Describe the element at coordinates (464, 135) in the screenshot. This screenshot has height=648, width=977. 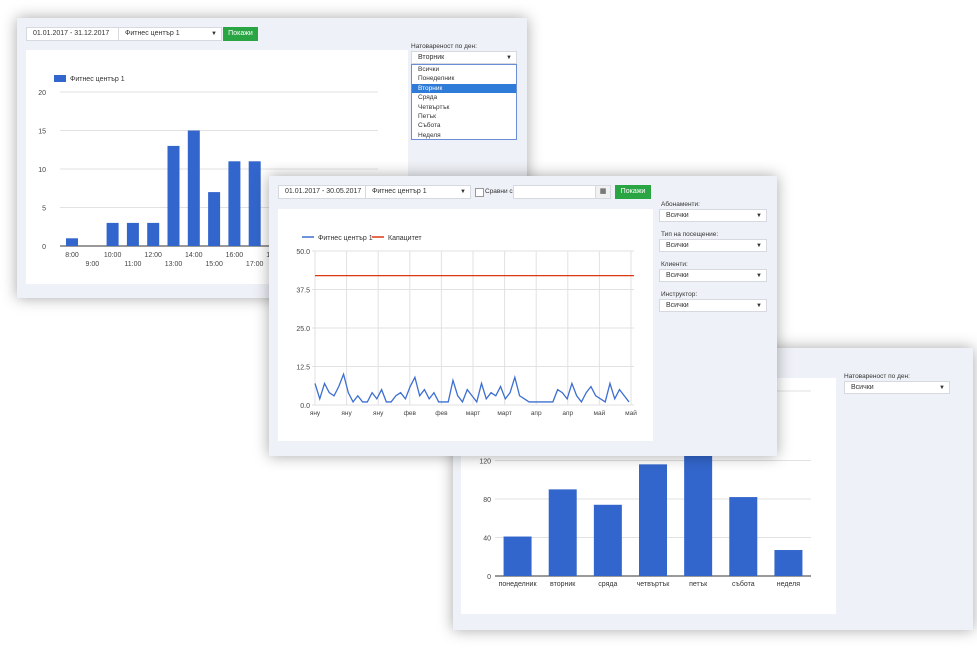
I see `day-option: Неделя` at that location.